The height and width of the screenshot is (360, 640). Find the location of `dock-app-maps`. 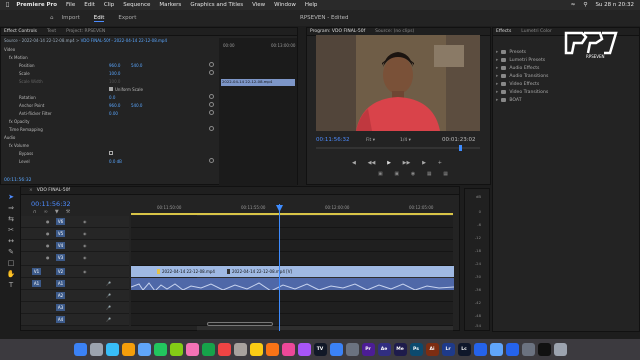

dock-app-maps is located at coordinates (176, 349).